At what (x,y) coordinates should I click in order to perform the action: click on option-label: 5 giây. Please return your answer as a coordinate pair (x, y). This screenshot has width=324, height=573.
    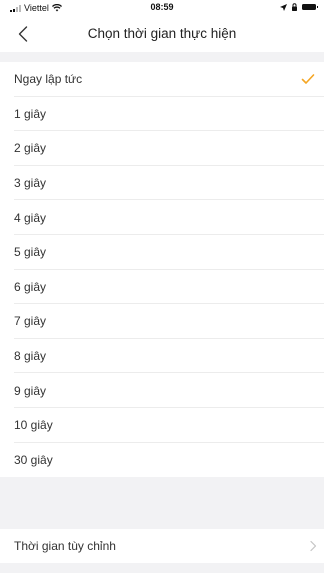
    Looking at the image, I should click on (30, 252).